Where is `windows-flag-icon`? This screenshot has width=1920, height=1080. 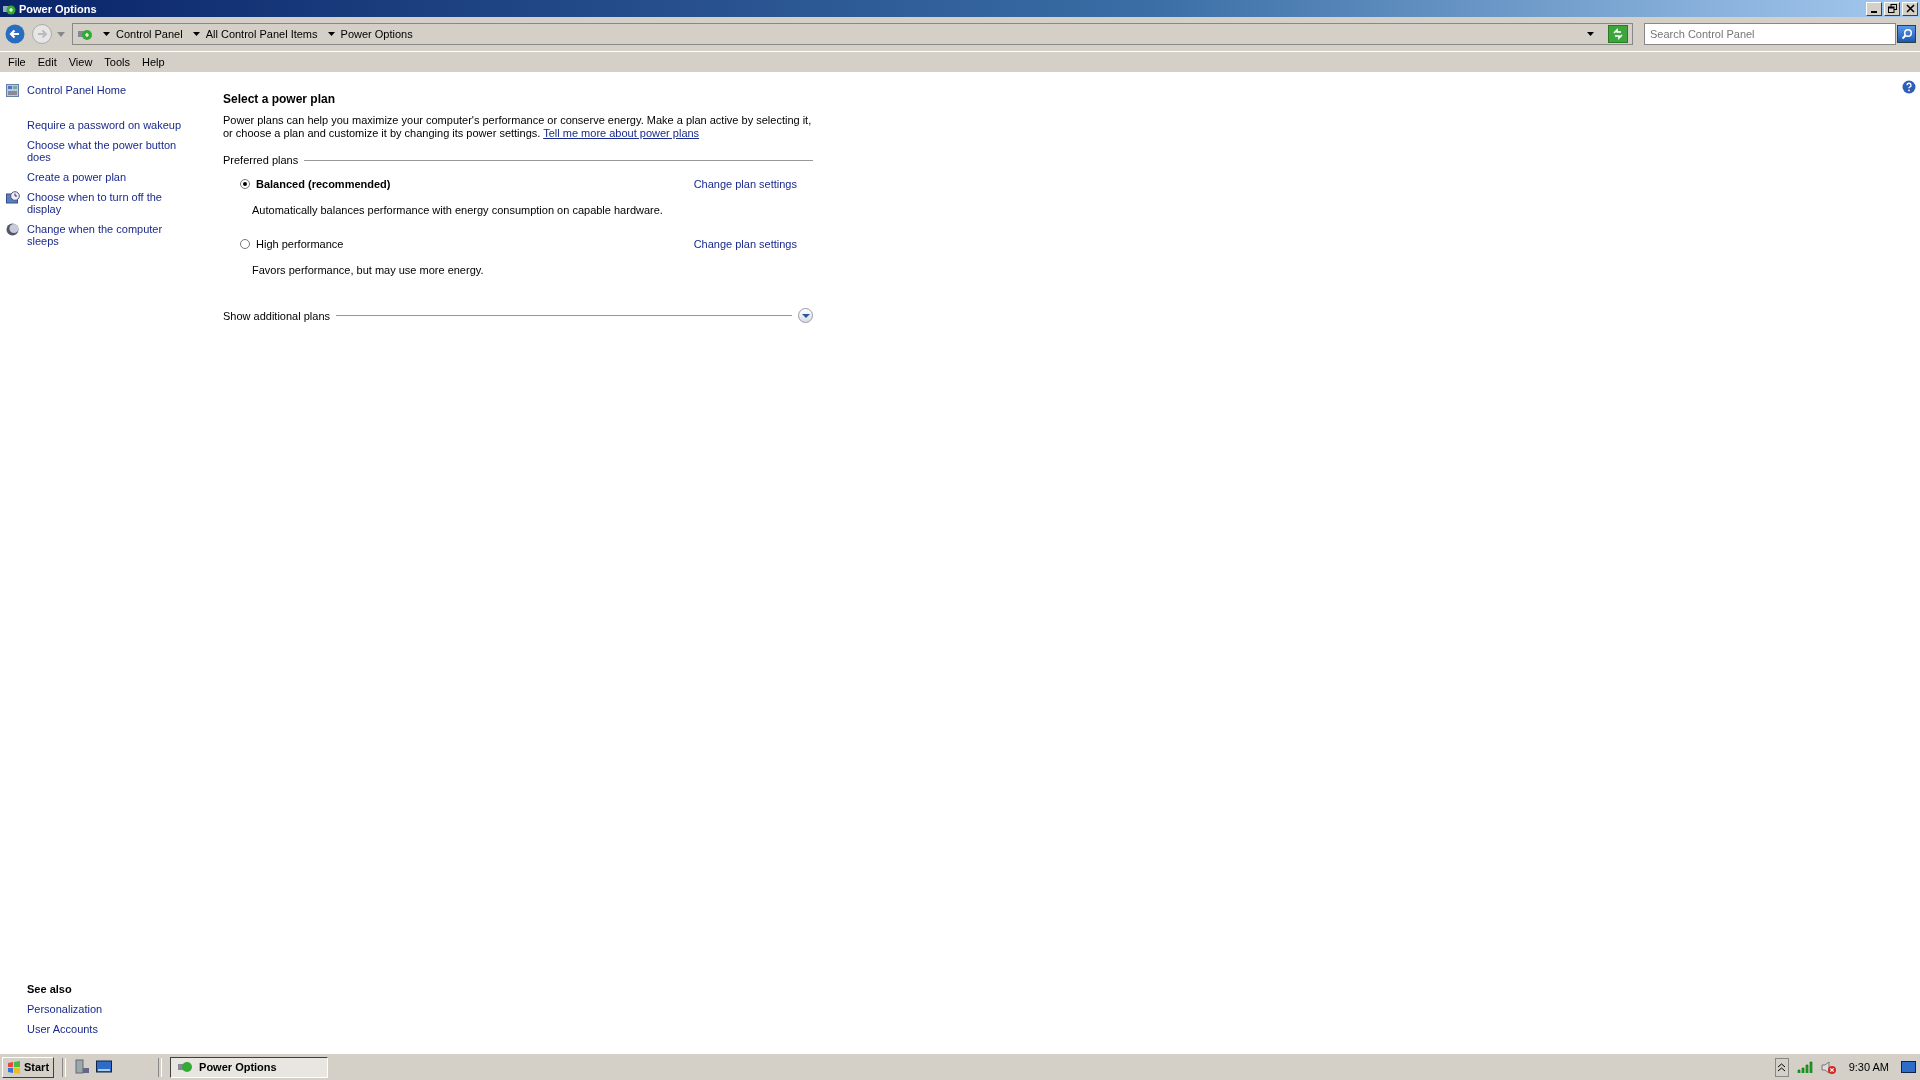 windows-flag-icon is located at coordinates (14, 1067).